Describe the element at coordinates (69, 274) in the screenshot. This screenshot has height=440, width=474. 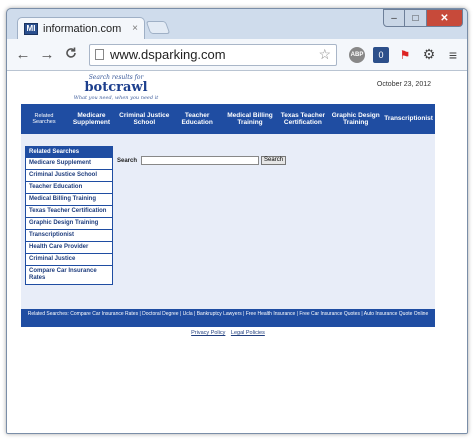
I see `related-item: Compare Car Insurance Rates` at that location.